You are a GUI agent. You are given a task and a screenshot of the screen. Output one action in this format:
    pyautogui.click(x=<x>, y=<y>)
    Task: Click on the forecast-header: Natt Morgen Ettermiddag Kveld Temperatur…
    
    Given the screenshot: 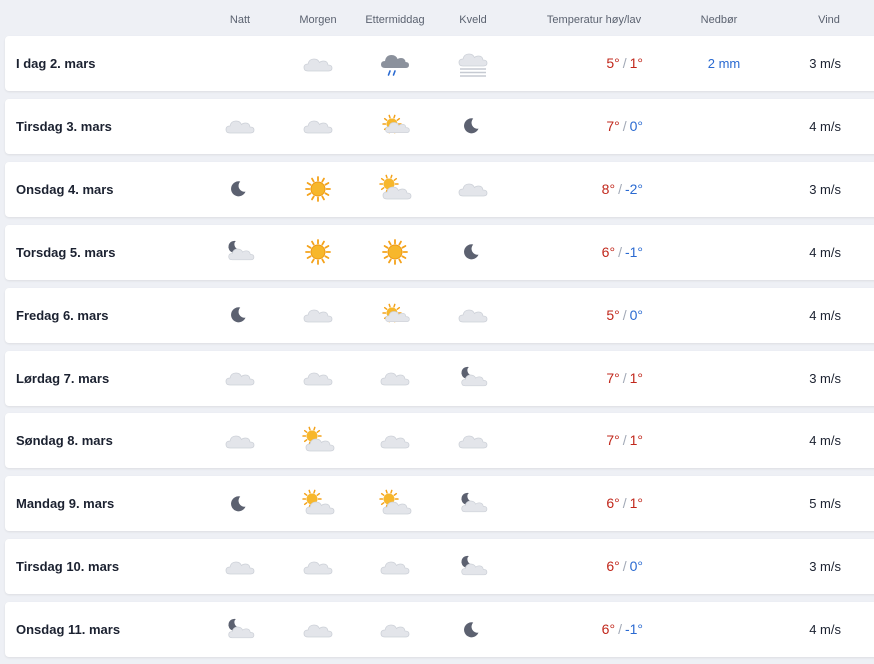 What is the action you would take?
    pyautogui.click(x=437, y=18)
    